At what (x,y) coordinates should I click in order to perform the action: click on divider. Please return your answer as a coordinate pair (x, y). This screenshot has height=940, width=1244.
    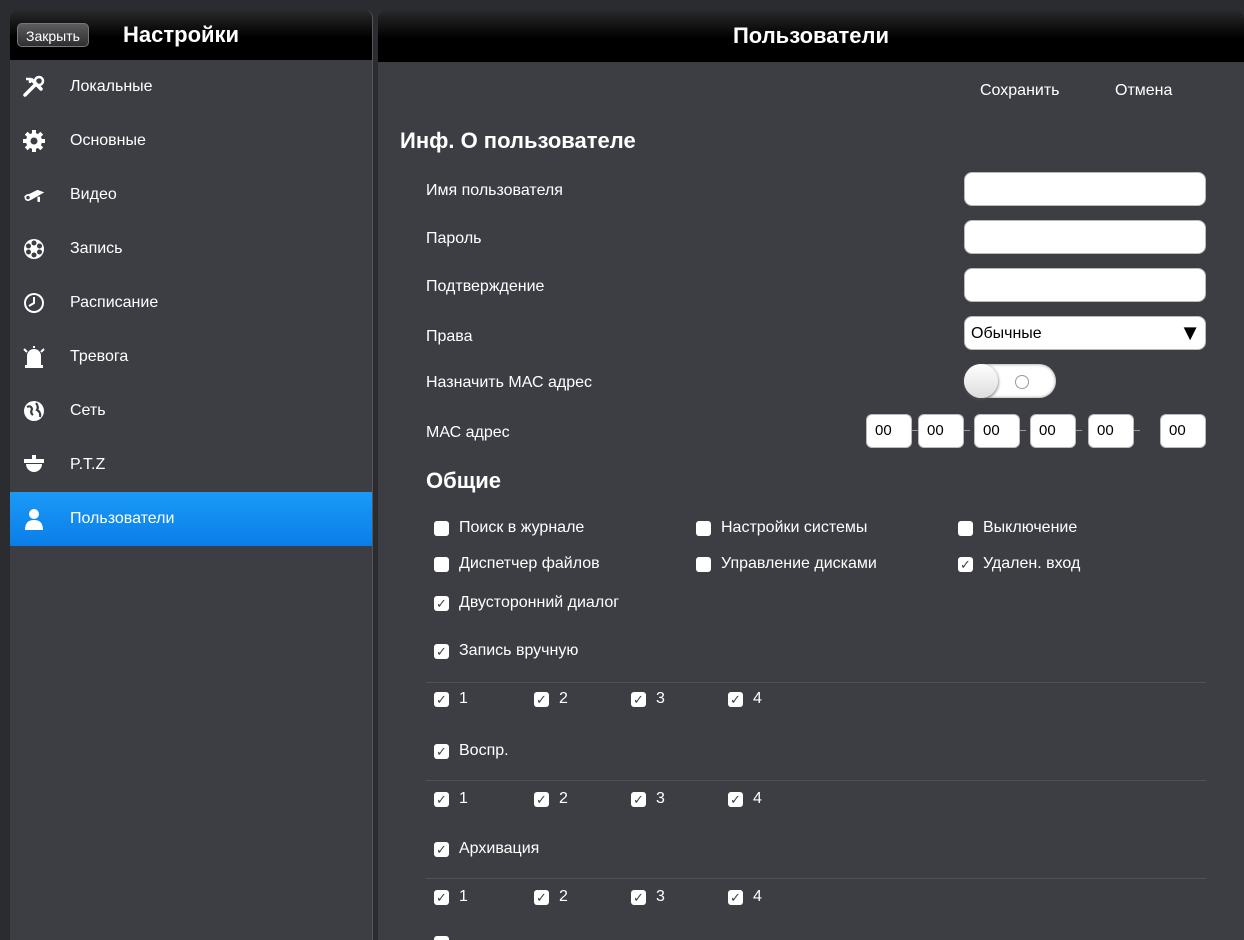
    Looking at the image, I should click on (816, 682).